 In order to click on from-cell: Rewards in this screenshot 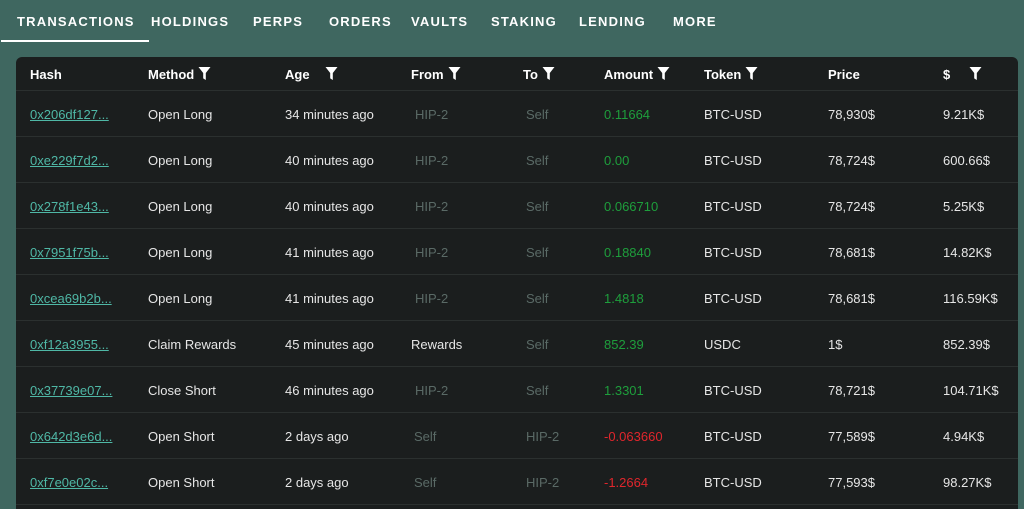, I will do `click(437, 344)`.